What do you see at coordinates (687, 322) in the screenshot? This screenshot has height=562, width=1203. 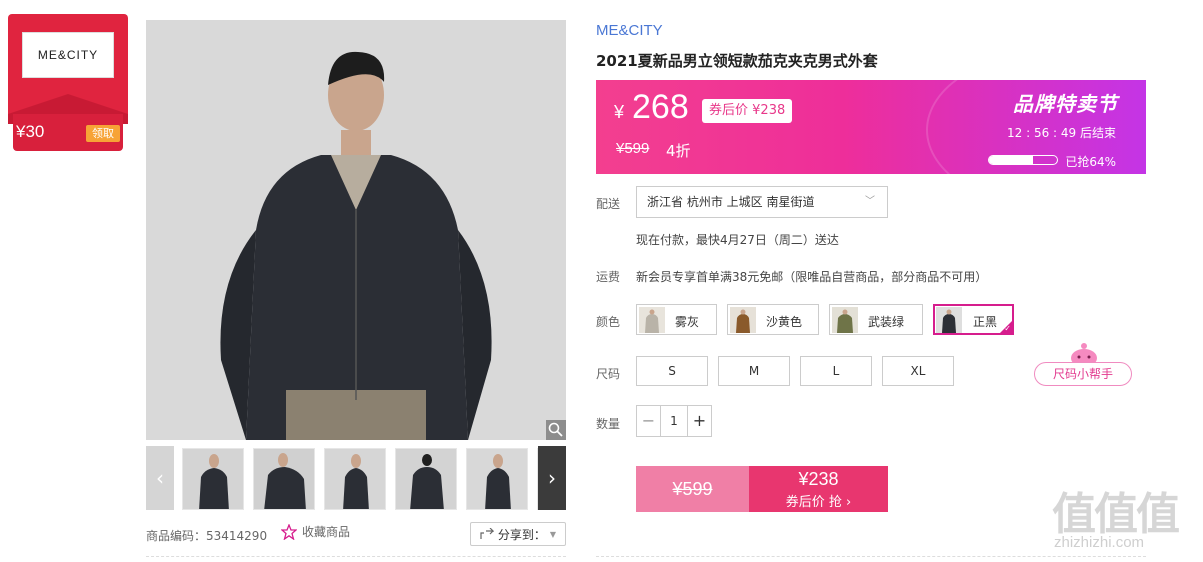 I see `color-name: 雾灰` at bounding box center [687, 322].